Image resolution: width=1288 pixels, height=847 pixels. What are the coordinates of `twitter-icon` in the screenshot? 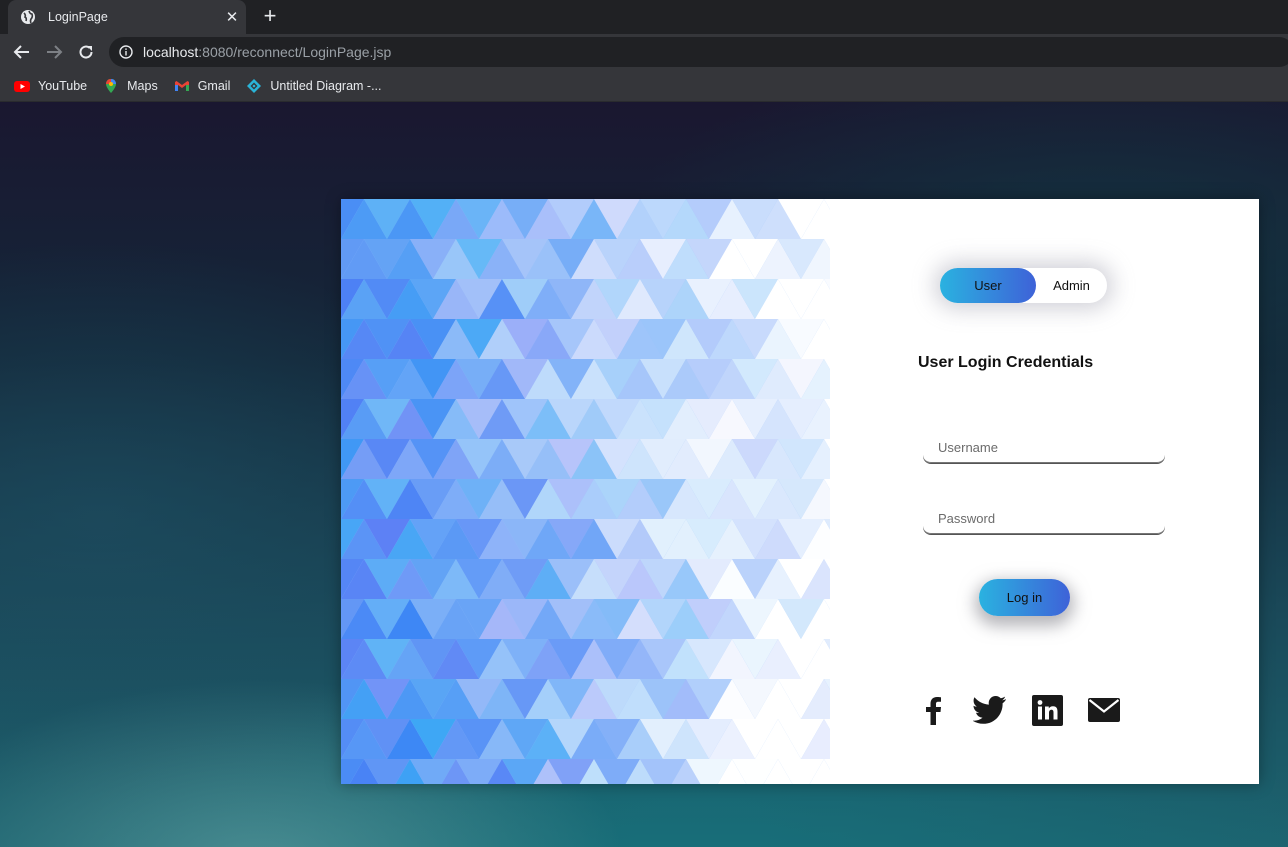 It's located at (989, 710).